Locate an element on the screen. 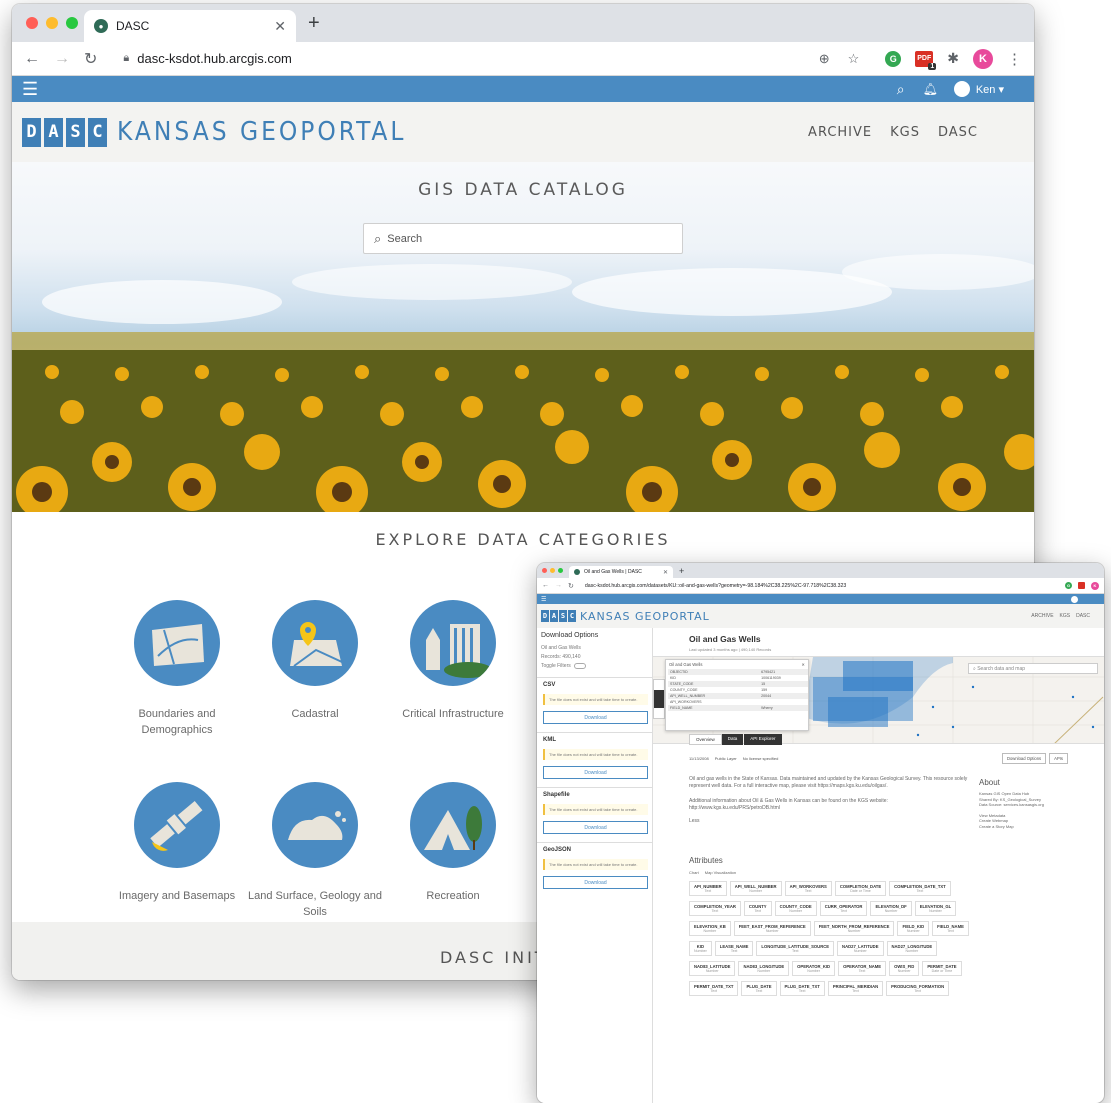 The width and height of the screenshot is (1111, 1103). attribute-chip: CURR_OPERATOR Text is located at coordinates (843, 908).